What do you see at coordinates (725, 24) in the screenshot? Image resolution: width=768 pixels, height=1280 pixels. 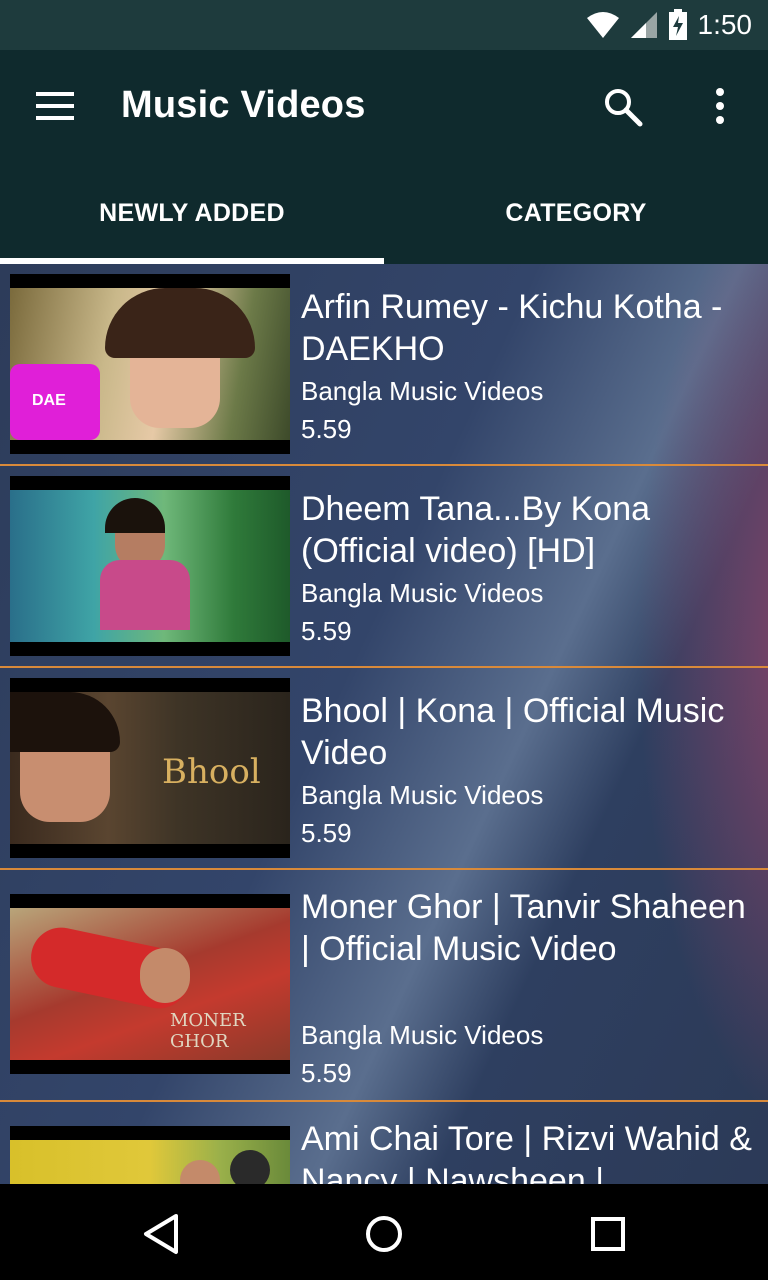 I see `status-time: 1:50` at bounding box center [725, 24].